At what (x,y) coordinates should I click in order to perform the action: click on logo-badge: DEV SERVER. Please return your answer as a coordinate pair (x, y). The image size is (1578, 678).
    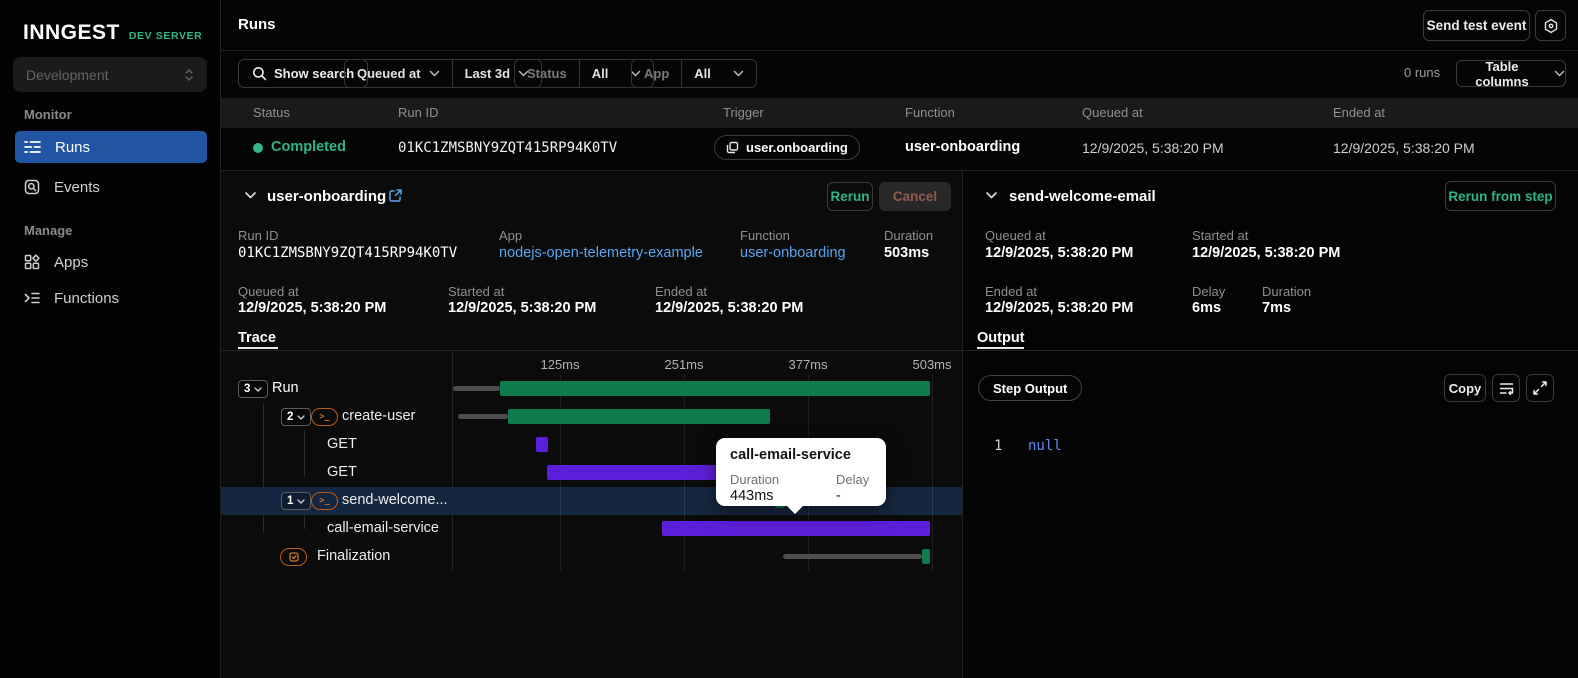
    Looking at the image, I should click on (165, 36).